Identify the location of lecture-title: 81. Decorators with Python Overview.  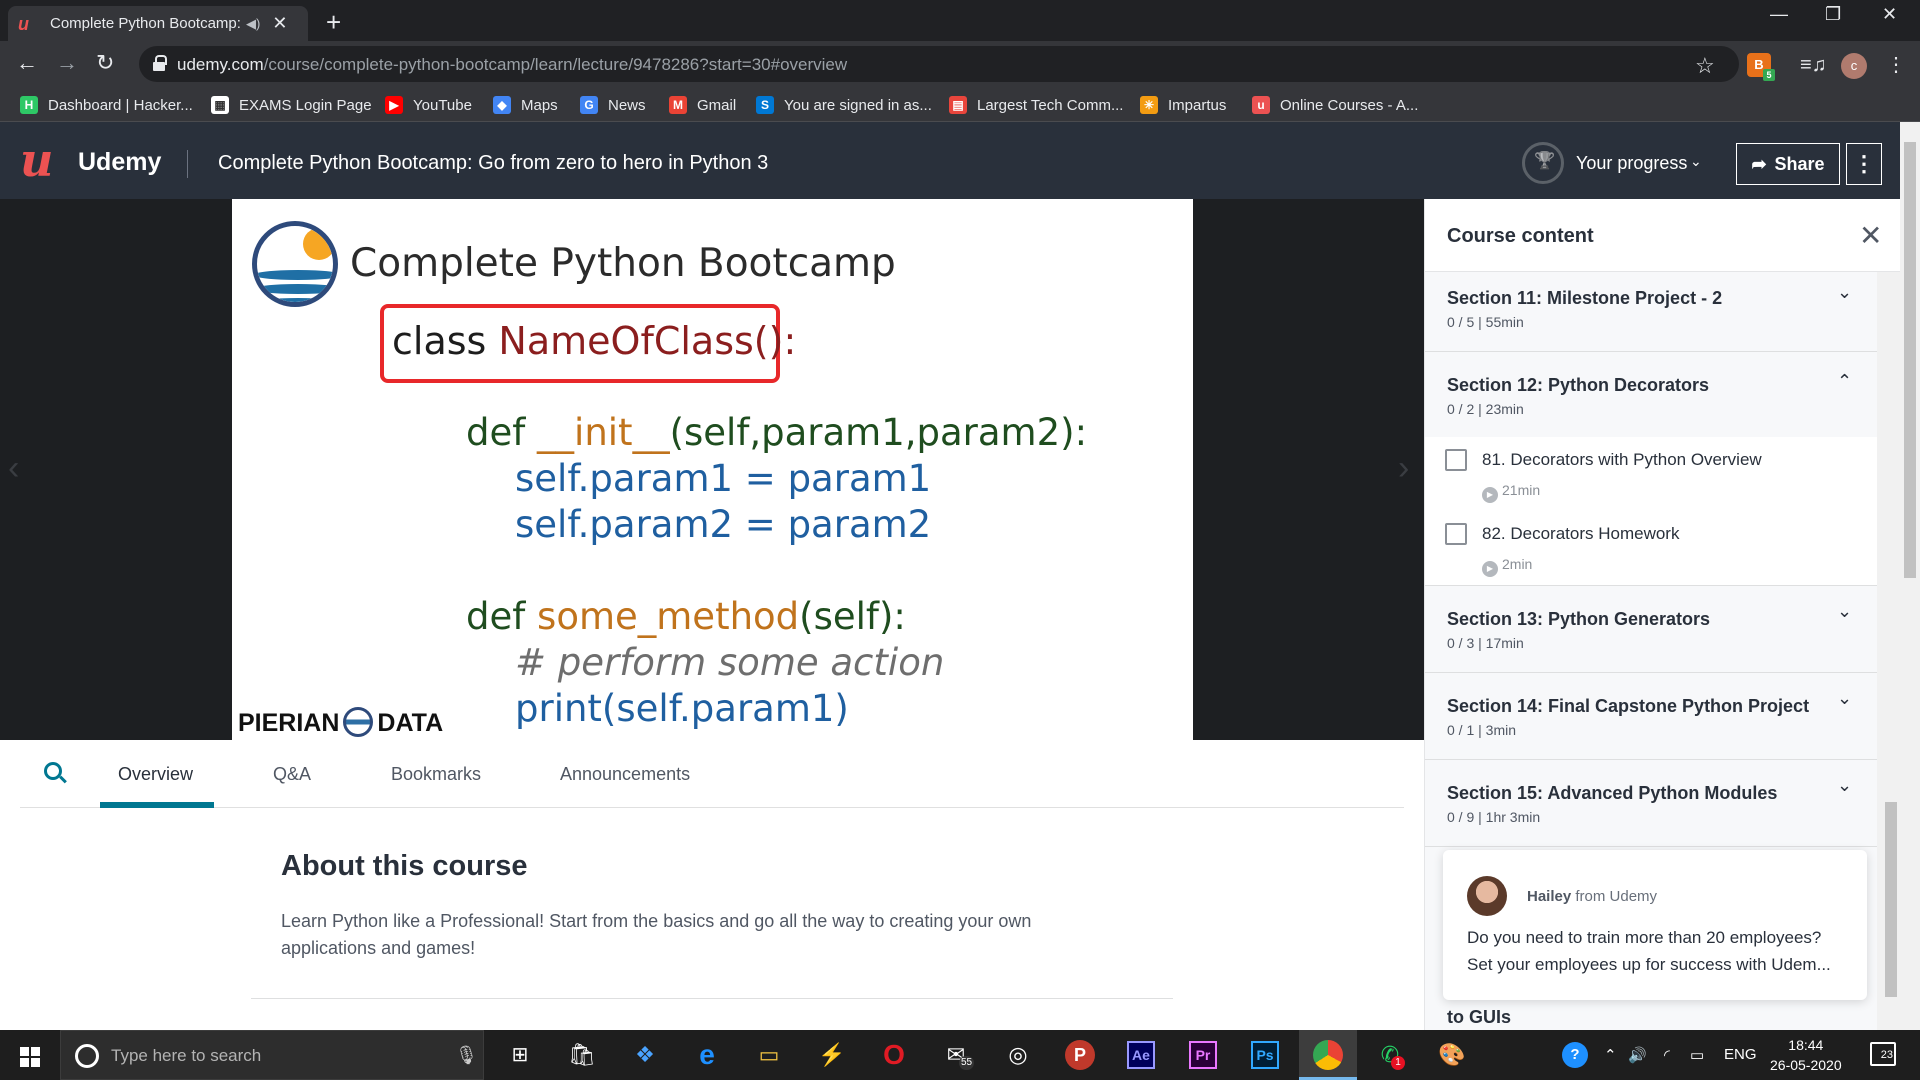
(1622, 460).